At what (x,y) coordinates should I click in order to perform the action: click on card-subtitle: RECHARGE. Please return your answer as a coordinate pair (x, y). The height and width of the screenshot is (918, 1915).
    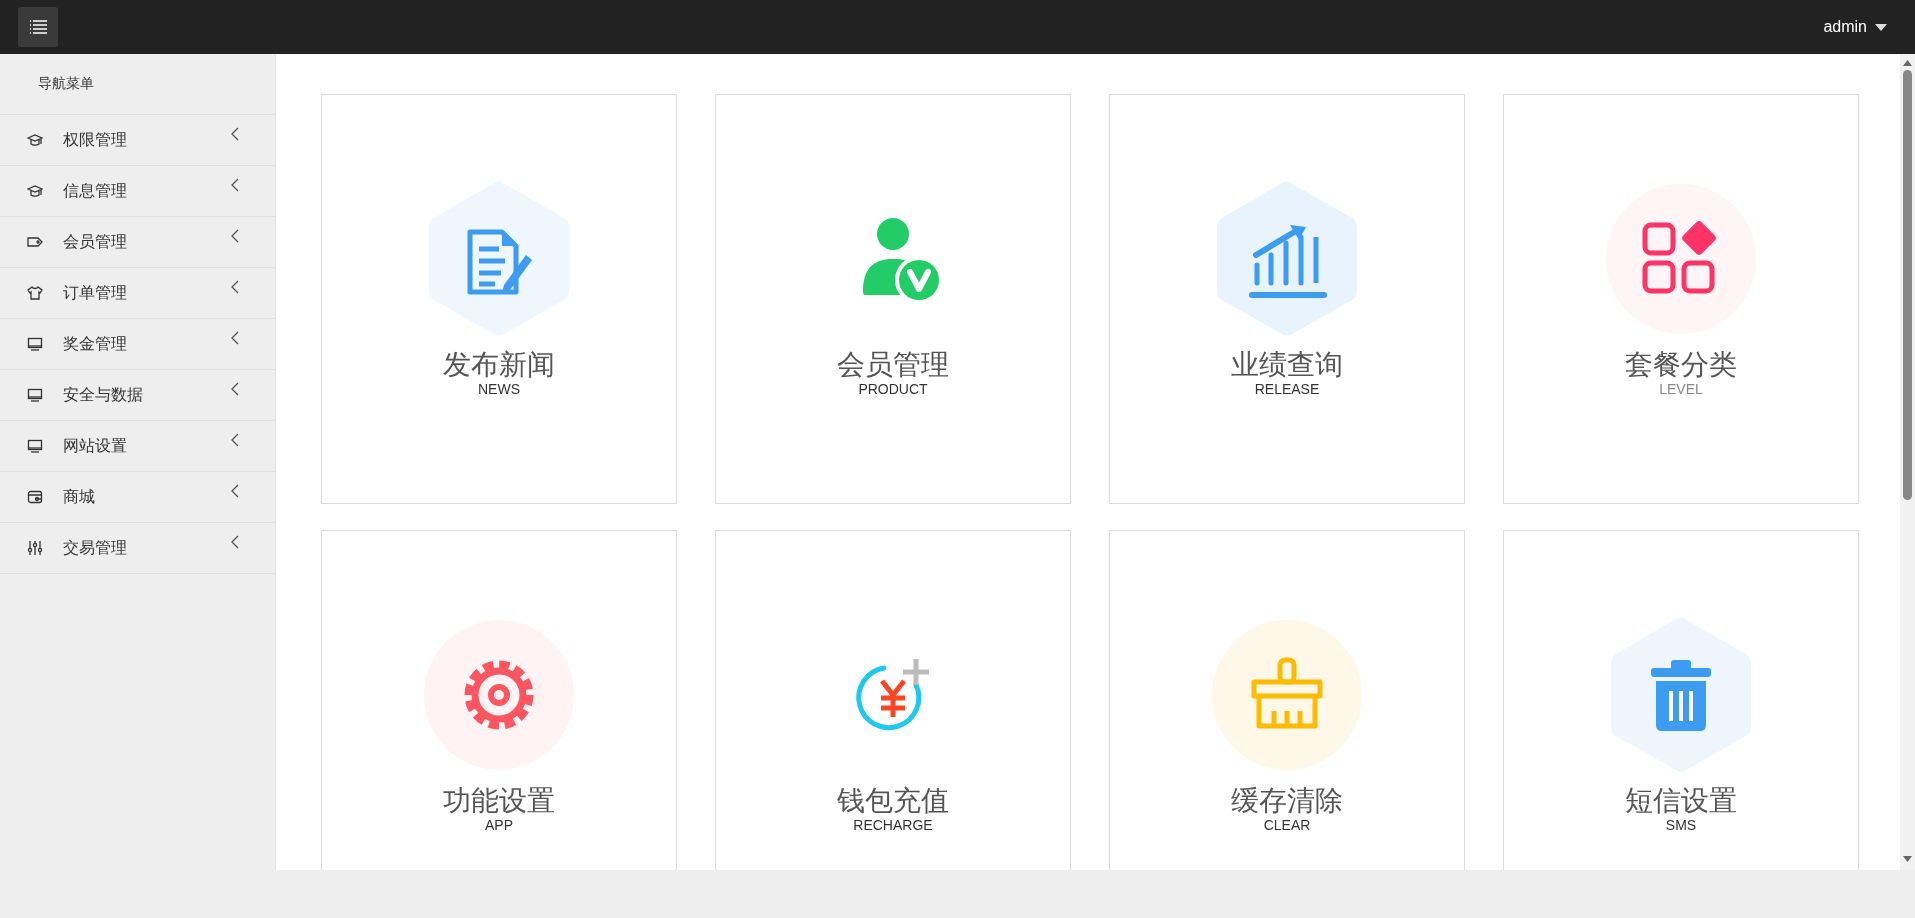
    Looking at the image, I should click on (893, 825).